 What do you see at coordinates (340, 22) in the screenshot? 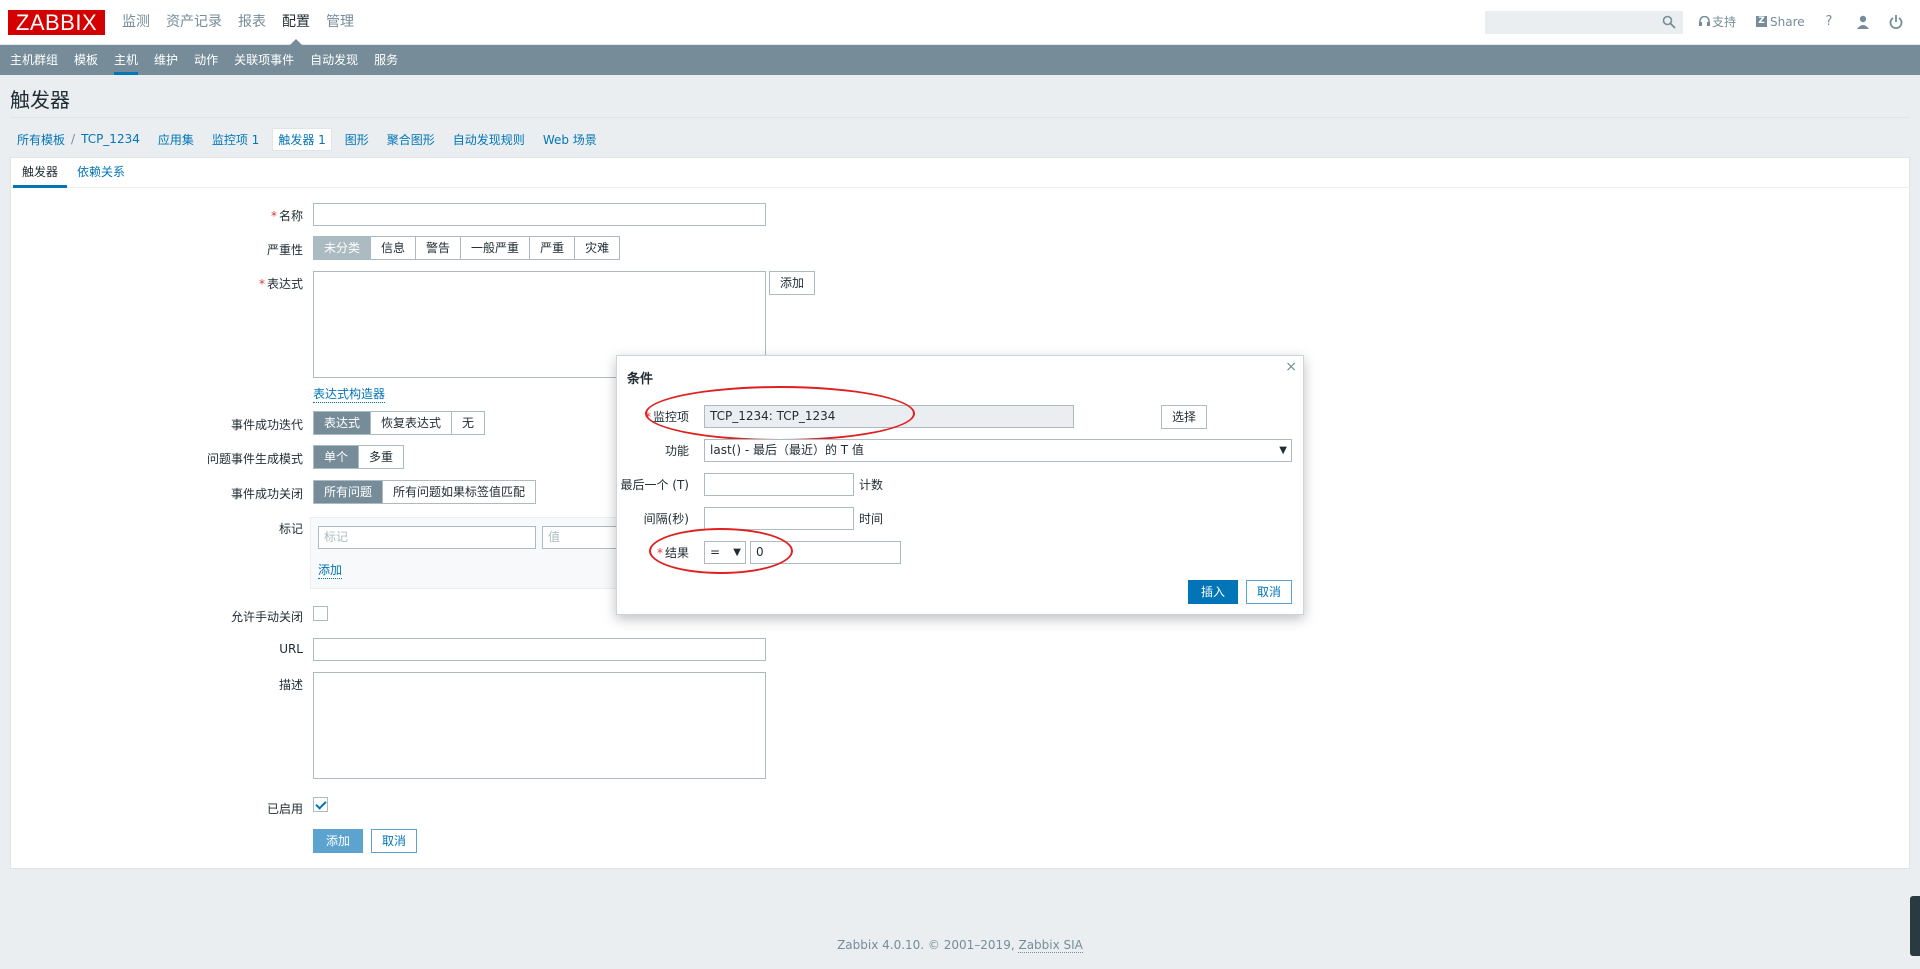
I see `menu-administration: 管理` at bounding box center [340, 22].